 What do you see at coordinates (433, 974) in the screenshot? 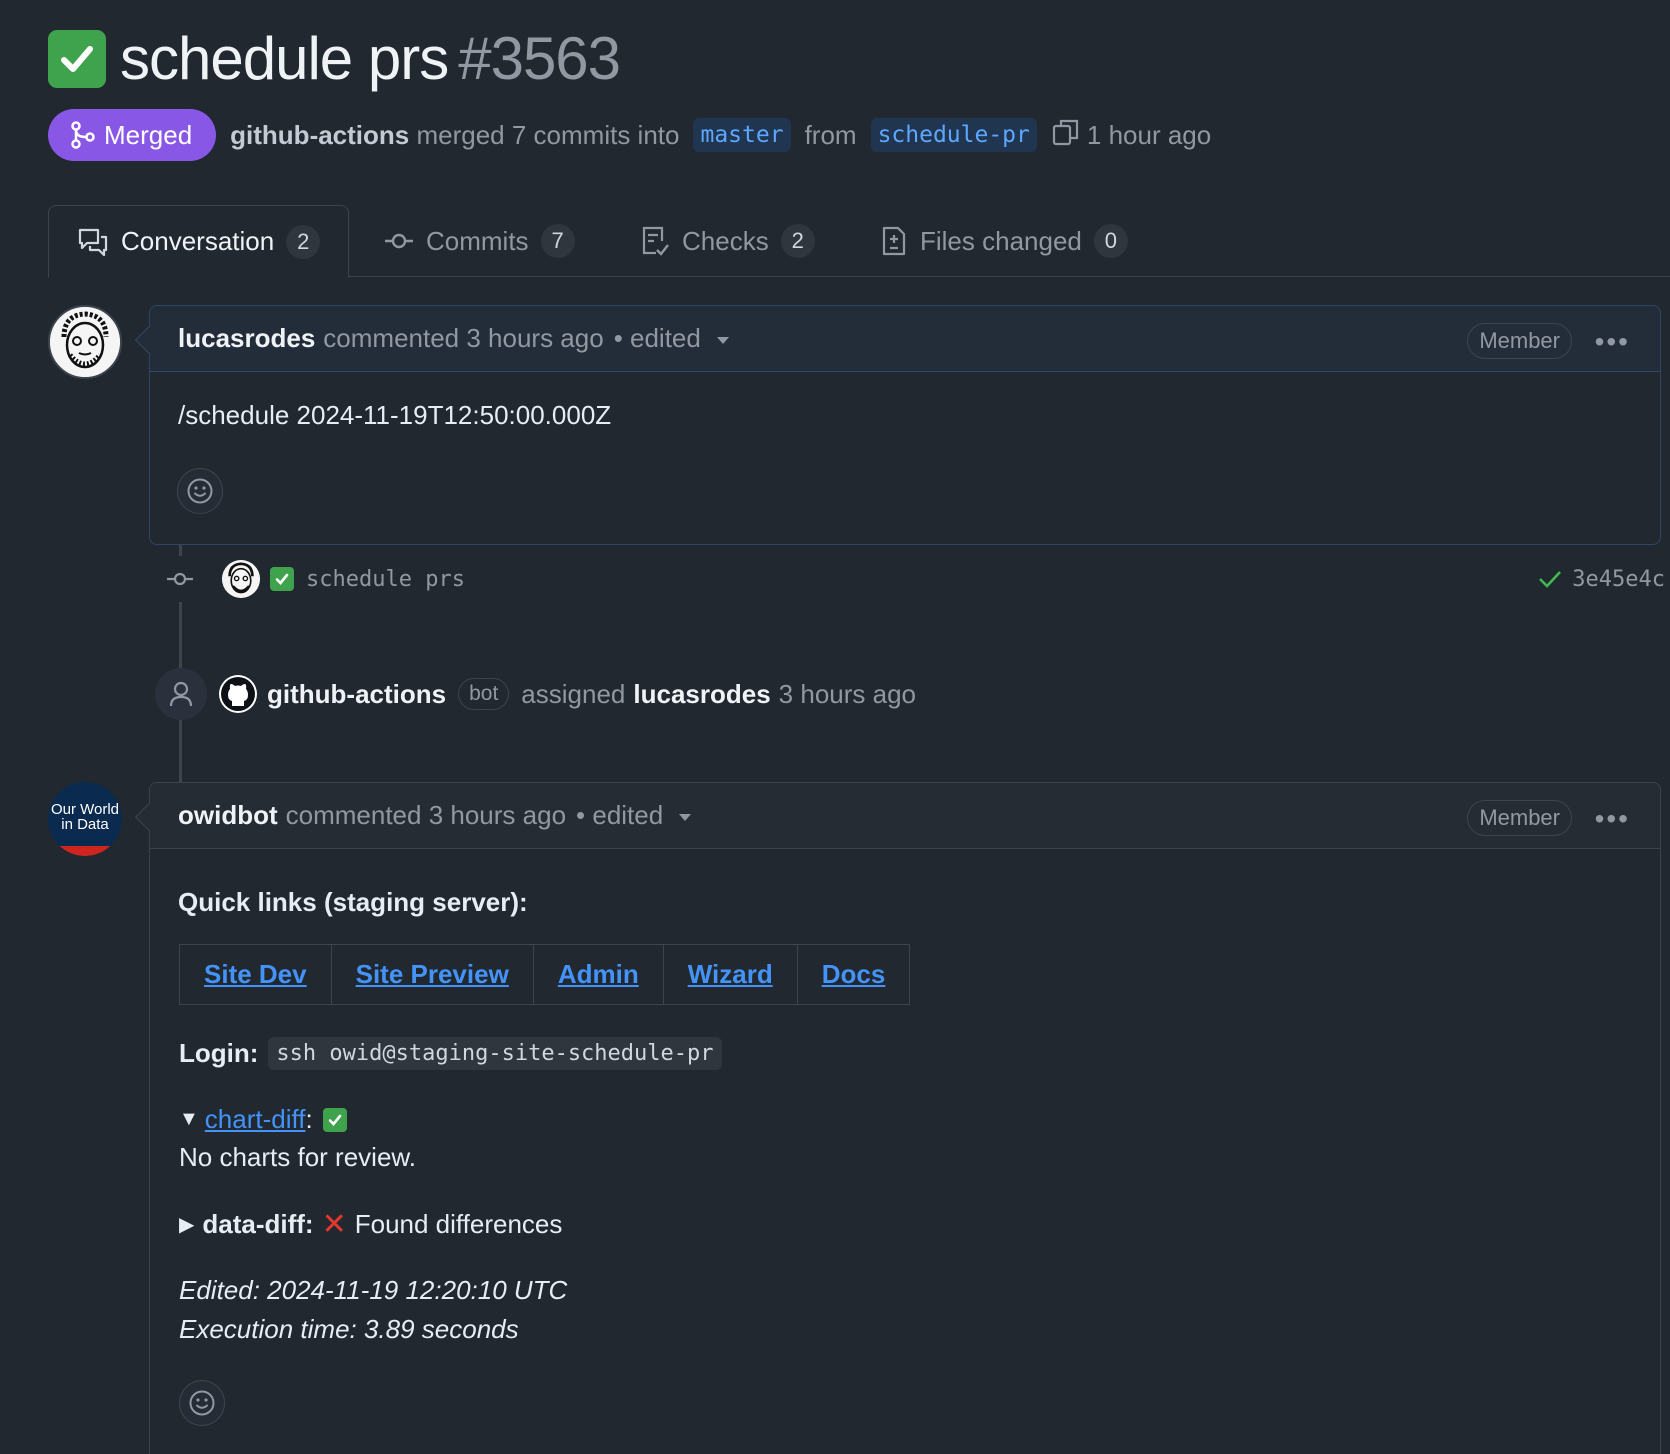
I see `link-site-preview: Site Preview` at bounding box center [433, 974].